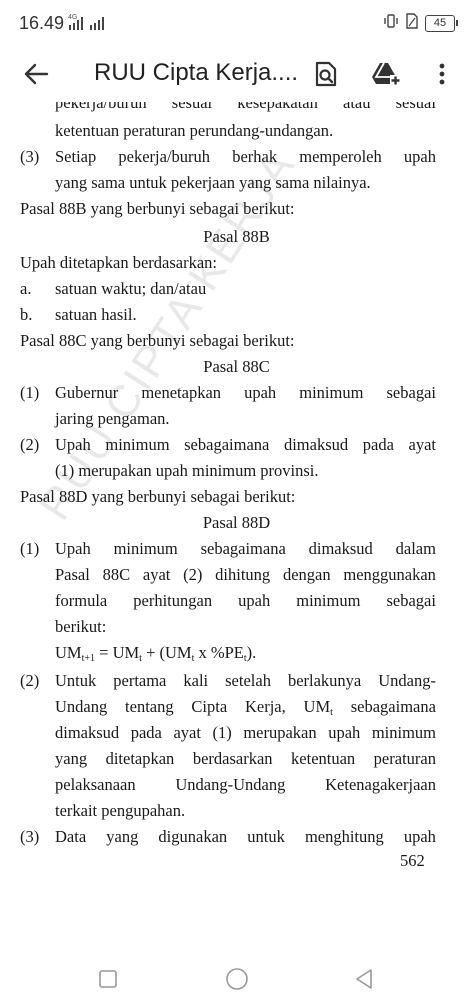 This screenshot has height=1000, width=473. I want to click on word: Kerja,, so click(265, 706).